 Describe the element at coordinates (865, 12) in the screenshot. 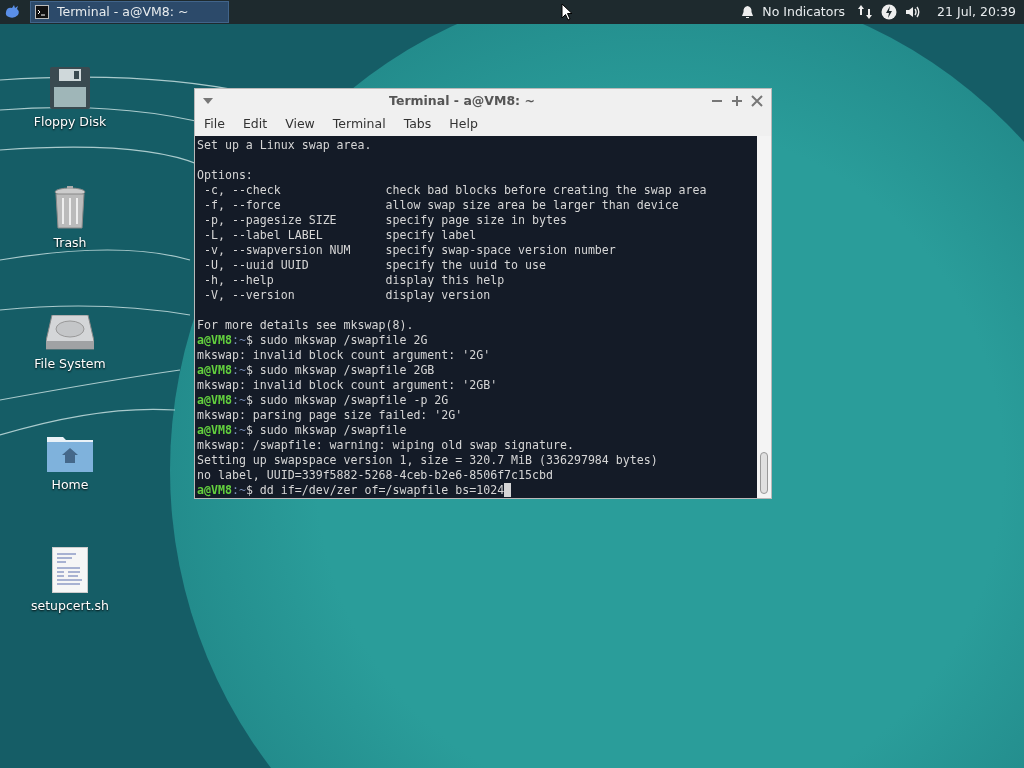

I see `network-icon` at that location.